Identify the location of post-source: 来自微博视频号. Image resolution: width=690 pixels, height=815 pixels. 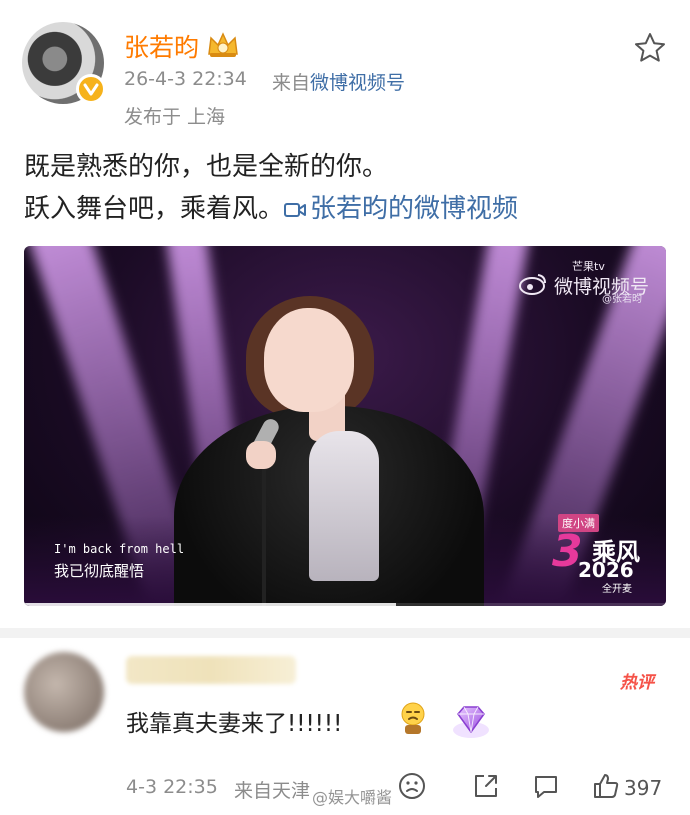
(338, 81).